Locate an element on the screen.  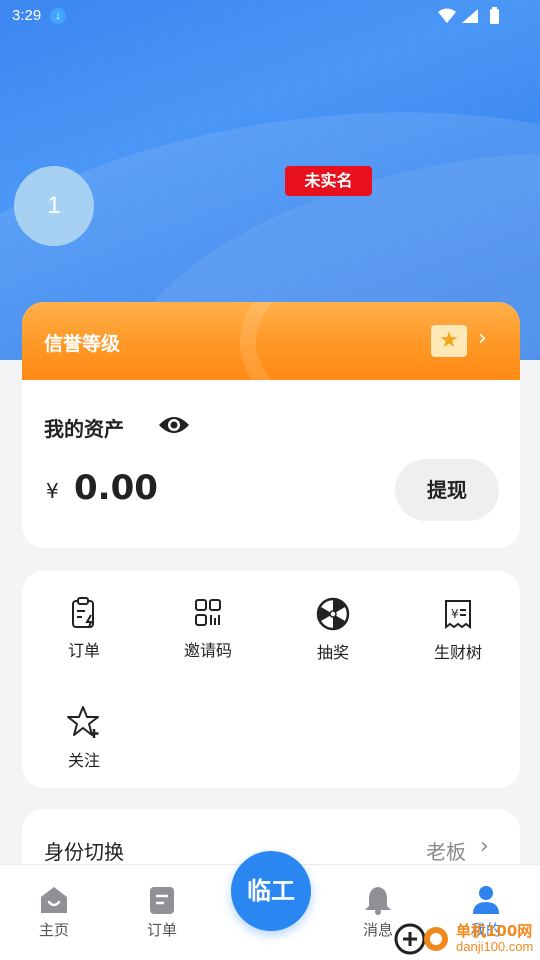
feature-item-follow: 关注 is located at coordinates (84, 738).